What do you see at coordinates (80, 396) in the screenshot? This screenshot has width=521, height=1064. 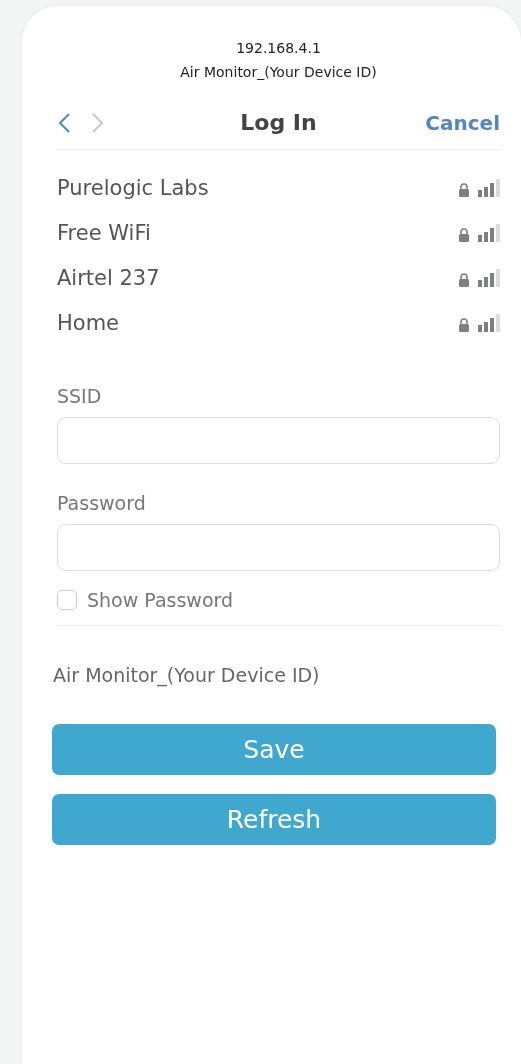 I see `ssid-label: SSID` at bounding box center [80, 396].